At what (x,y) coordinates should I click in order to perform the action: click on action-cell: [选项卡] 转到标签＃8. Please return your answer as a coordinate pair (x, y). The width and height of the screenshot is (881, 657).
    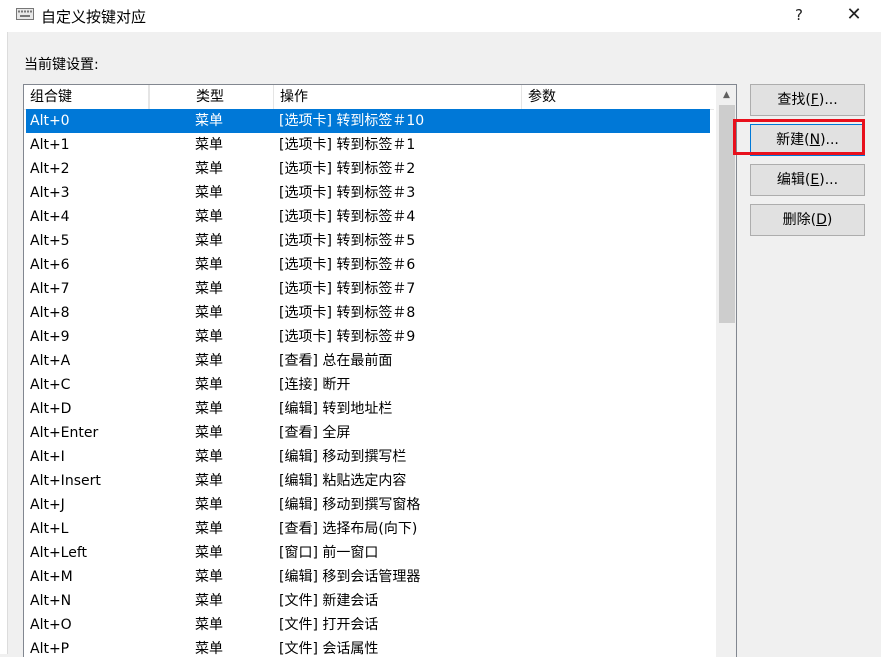
    Looking at the image, I should click on (347, 313).